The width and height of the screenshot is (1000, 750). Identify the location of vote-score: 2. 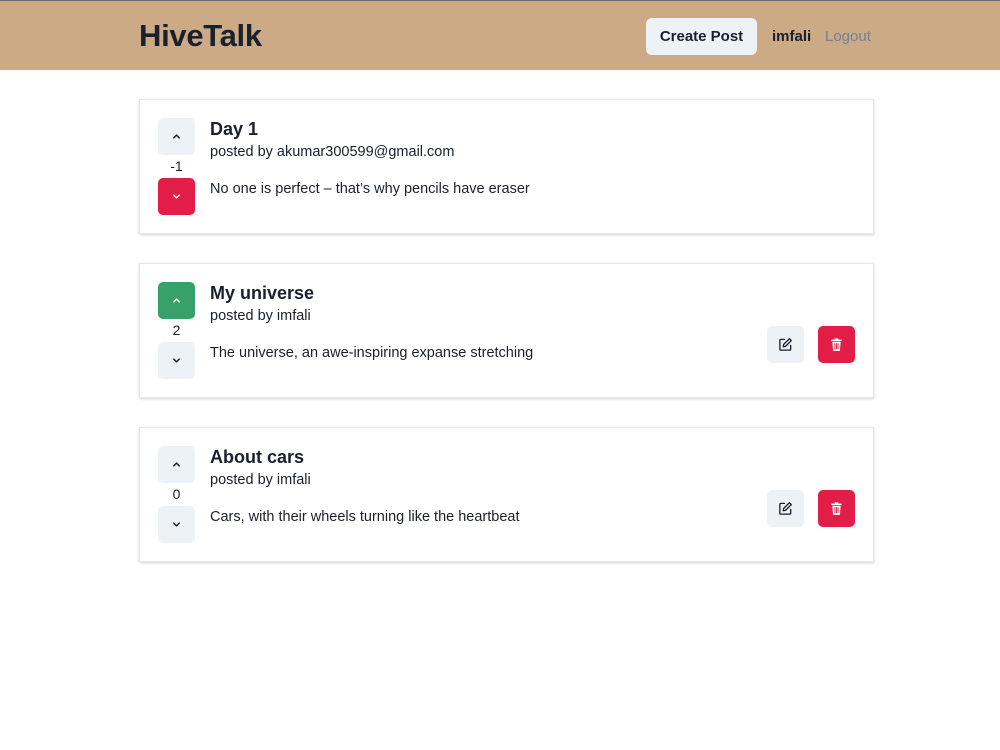
(176, 330).